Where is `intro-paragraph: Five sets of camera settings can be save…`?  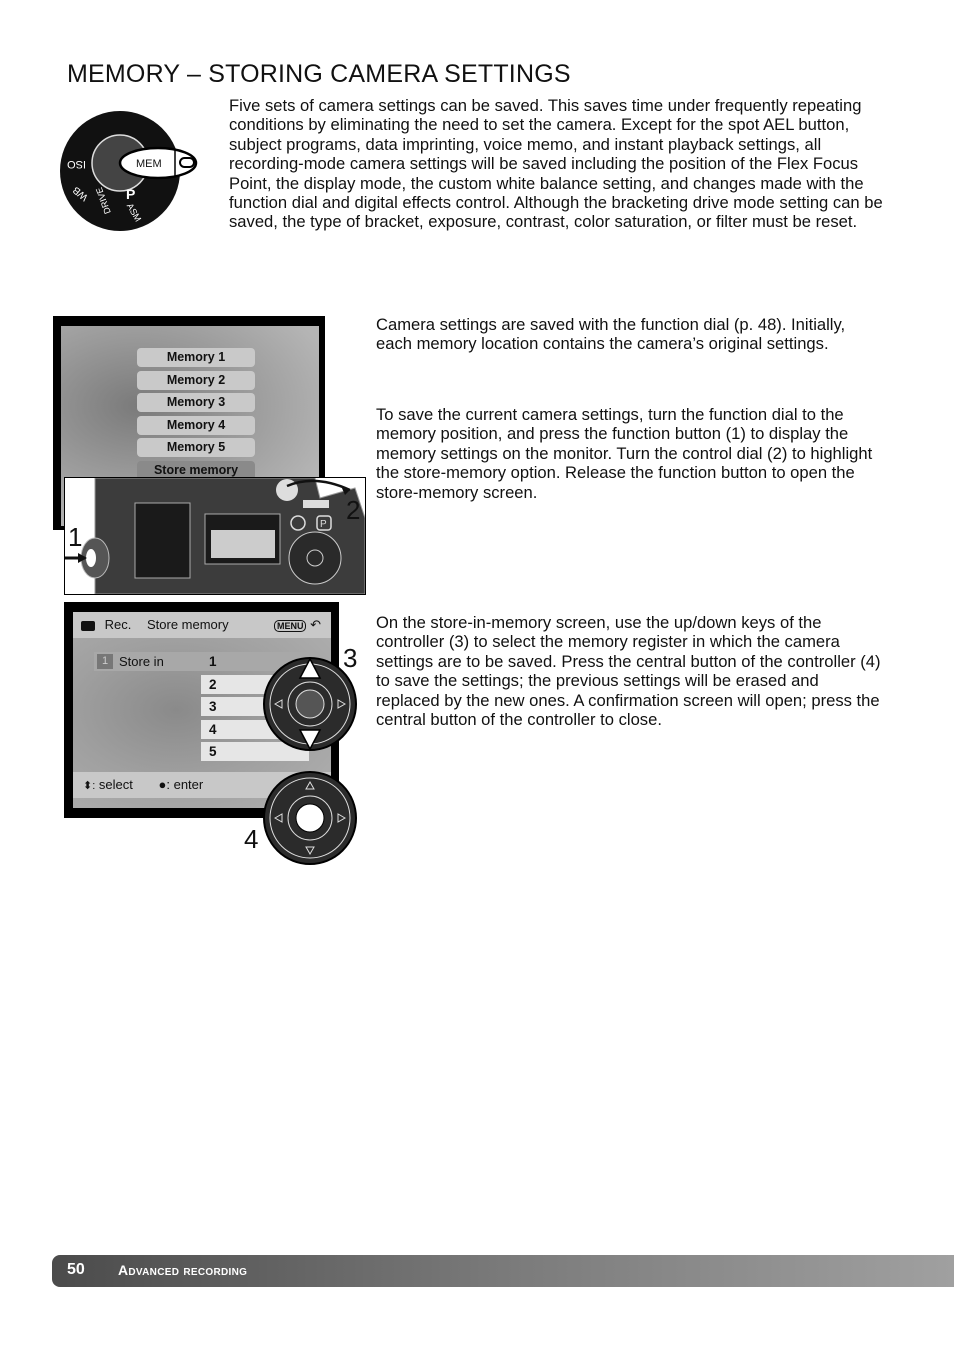 intro-paragraph: Five sets of camera settings can be save… is located at coordinates (556, 164).